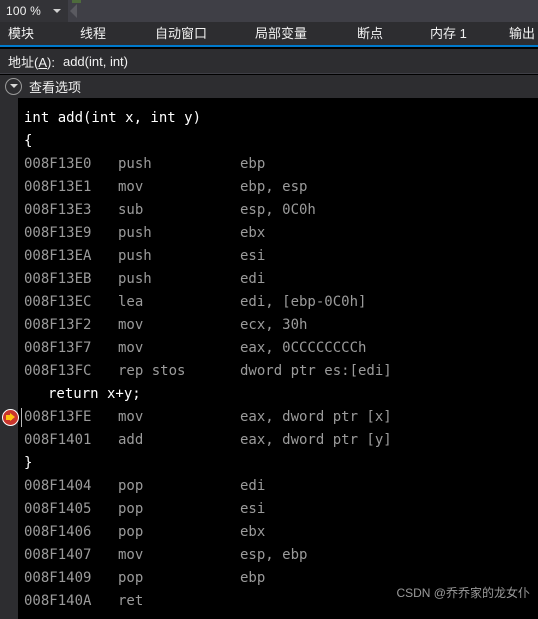 The image size is (538, 619). What do you see at coordinates (58, 302) in the screenshot?
I see `instruction-address: 008F13EC` at bounding box center [58, 302].